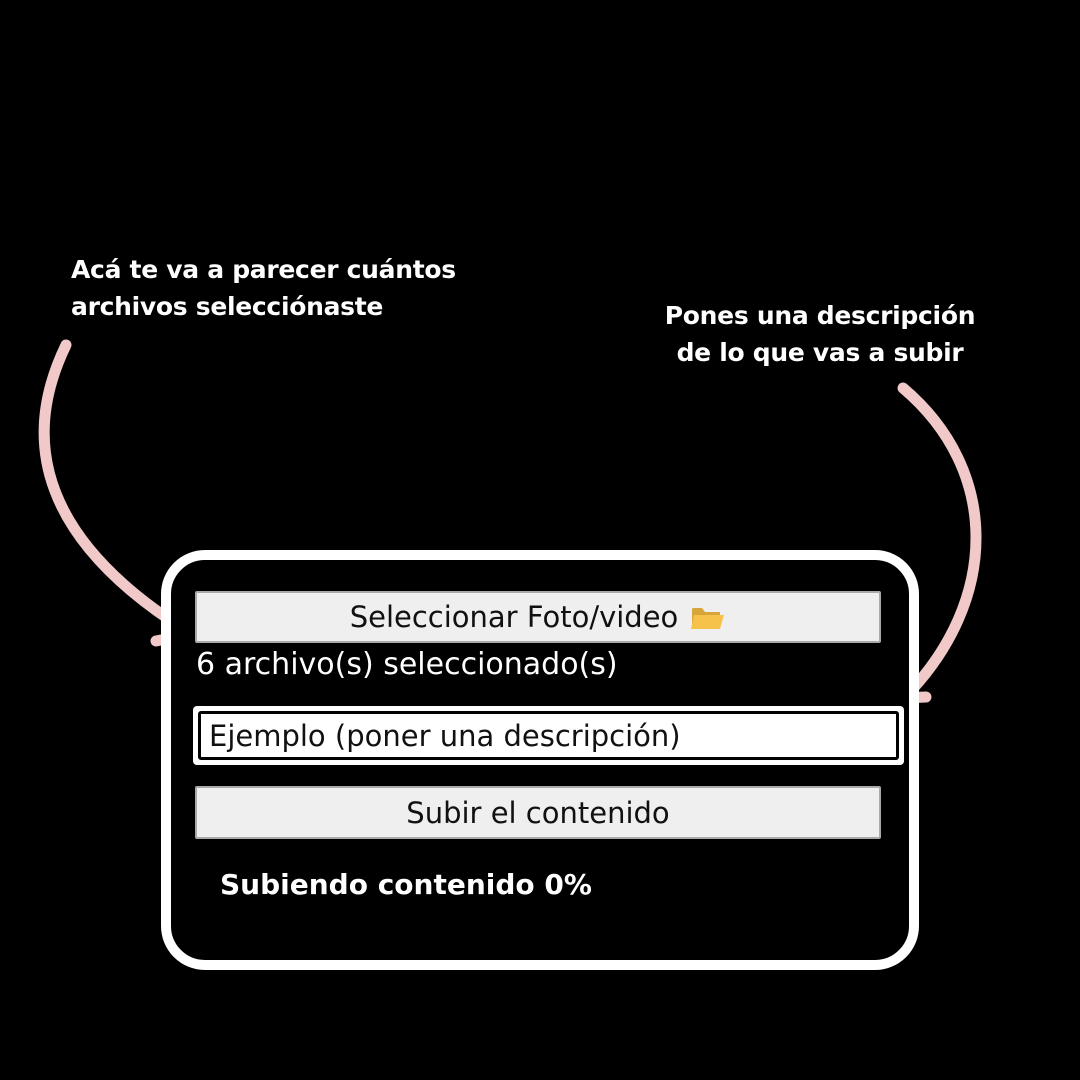  I want to click on annotation-right-line-2: de lo que vas a subir, so click(820, 352).